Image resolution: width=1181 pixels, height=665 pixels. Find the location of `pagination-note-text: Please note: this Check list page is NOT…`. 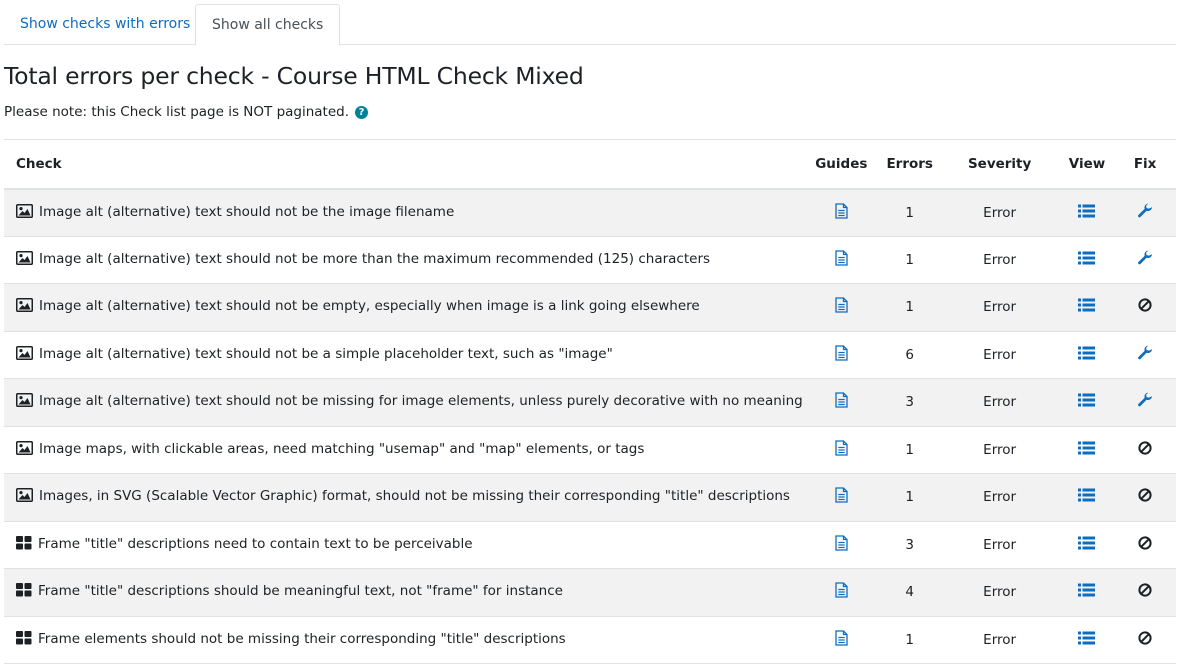

pagination-note-text: Please note: this Check list page is NOT… is located at coordinates (177, 112).